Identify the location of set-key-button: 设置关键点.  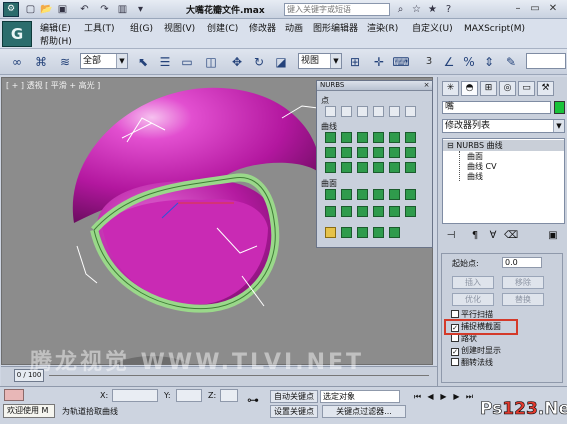
(294, 411).